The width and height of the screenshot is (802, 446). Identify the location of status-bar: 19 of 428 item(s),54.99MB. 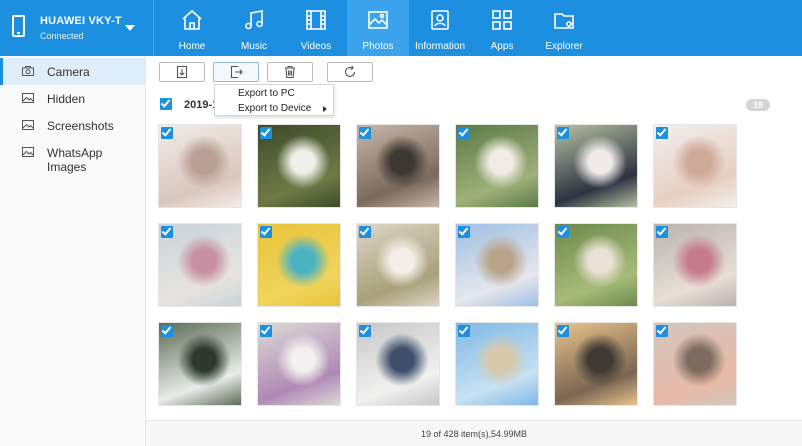
(474, 433).